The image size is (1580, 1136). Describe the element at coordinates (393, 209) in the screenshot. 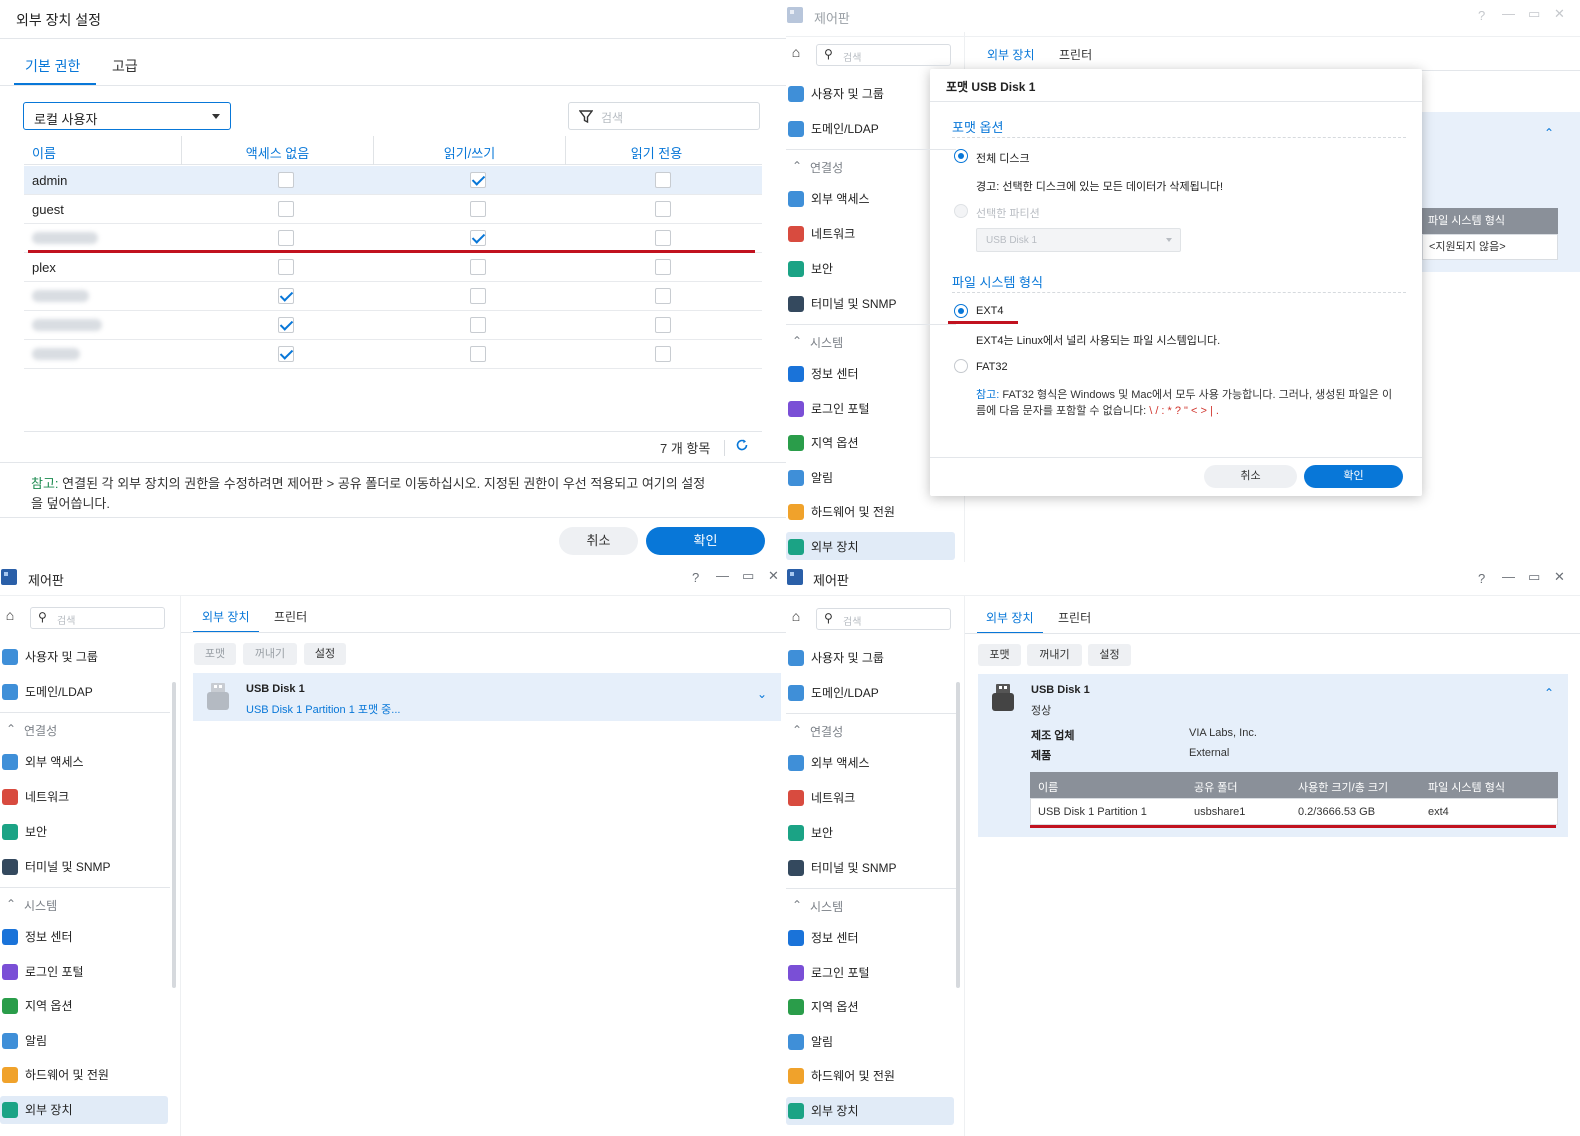

I see `table-row: guest` at that location.